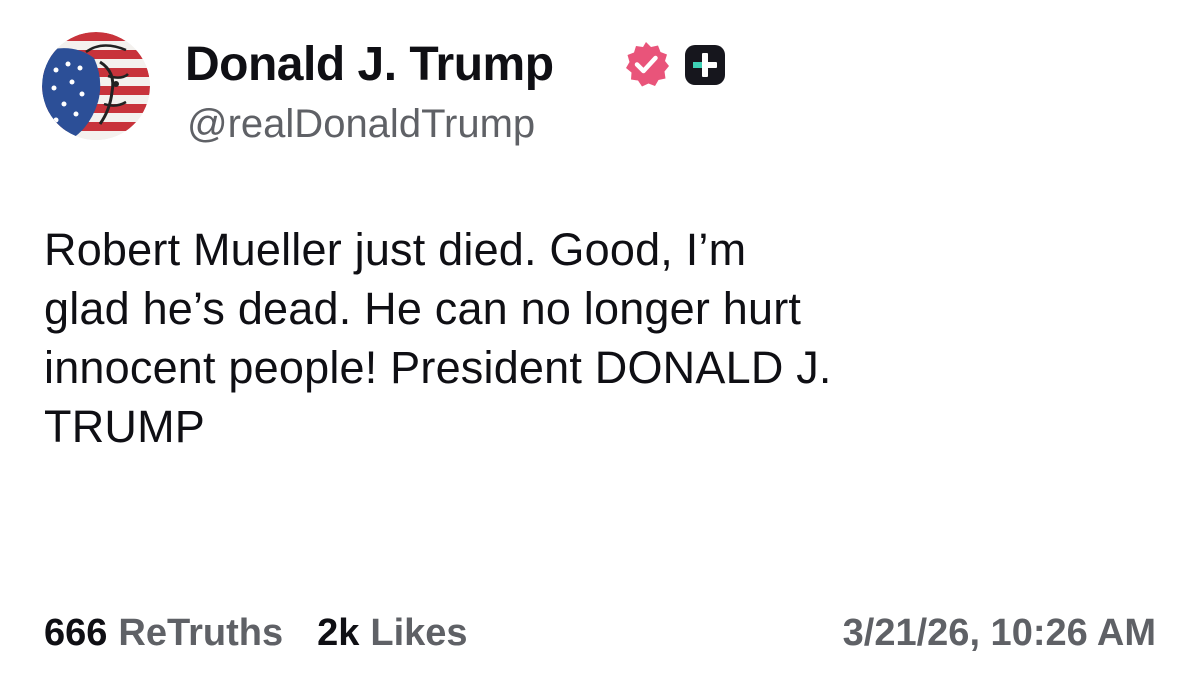 The image size is (1200, 694). I want to click on truth-plus-icon, so click(705, 65).